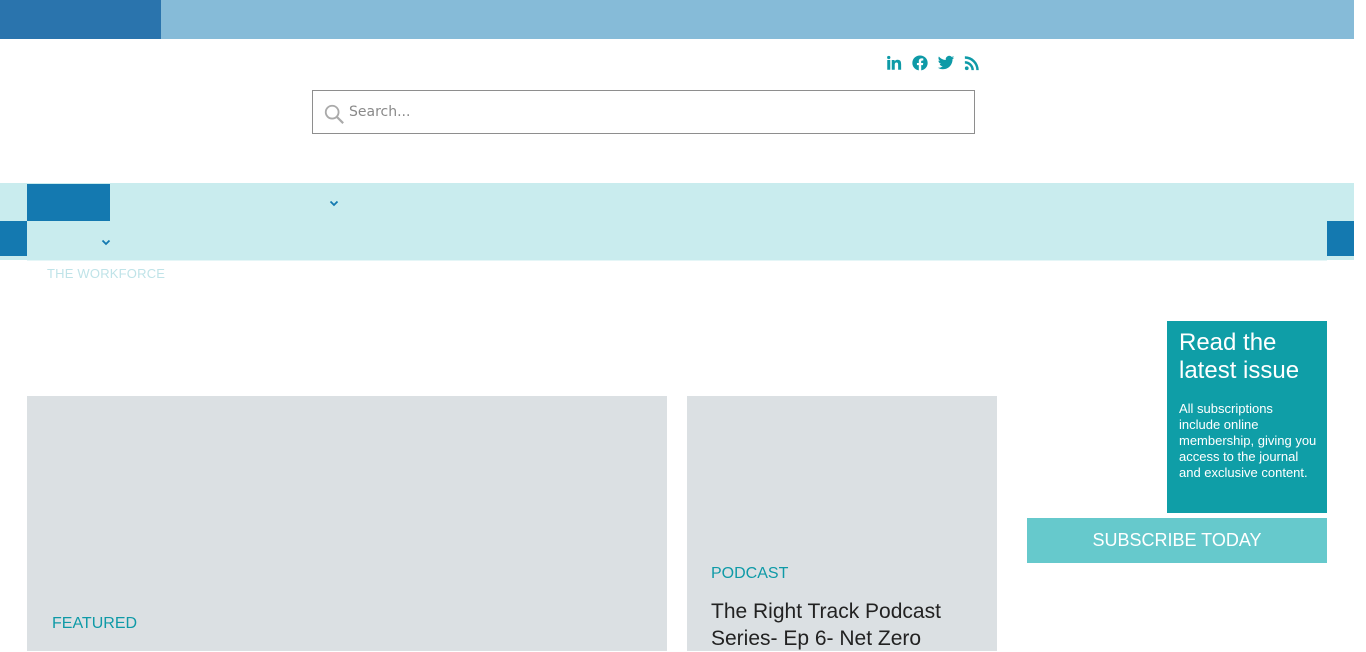  I want to click on top-bar, so click(677, 19).